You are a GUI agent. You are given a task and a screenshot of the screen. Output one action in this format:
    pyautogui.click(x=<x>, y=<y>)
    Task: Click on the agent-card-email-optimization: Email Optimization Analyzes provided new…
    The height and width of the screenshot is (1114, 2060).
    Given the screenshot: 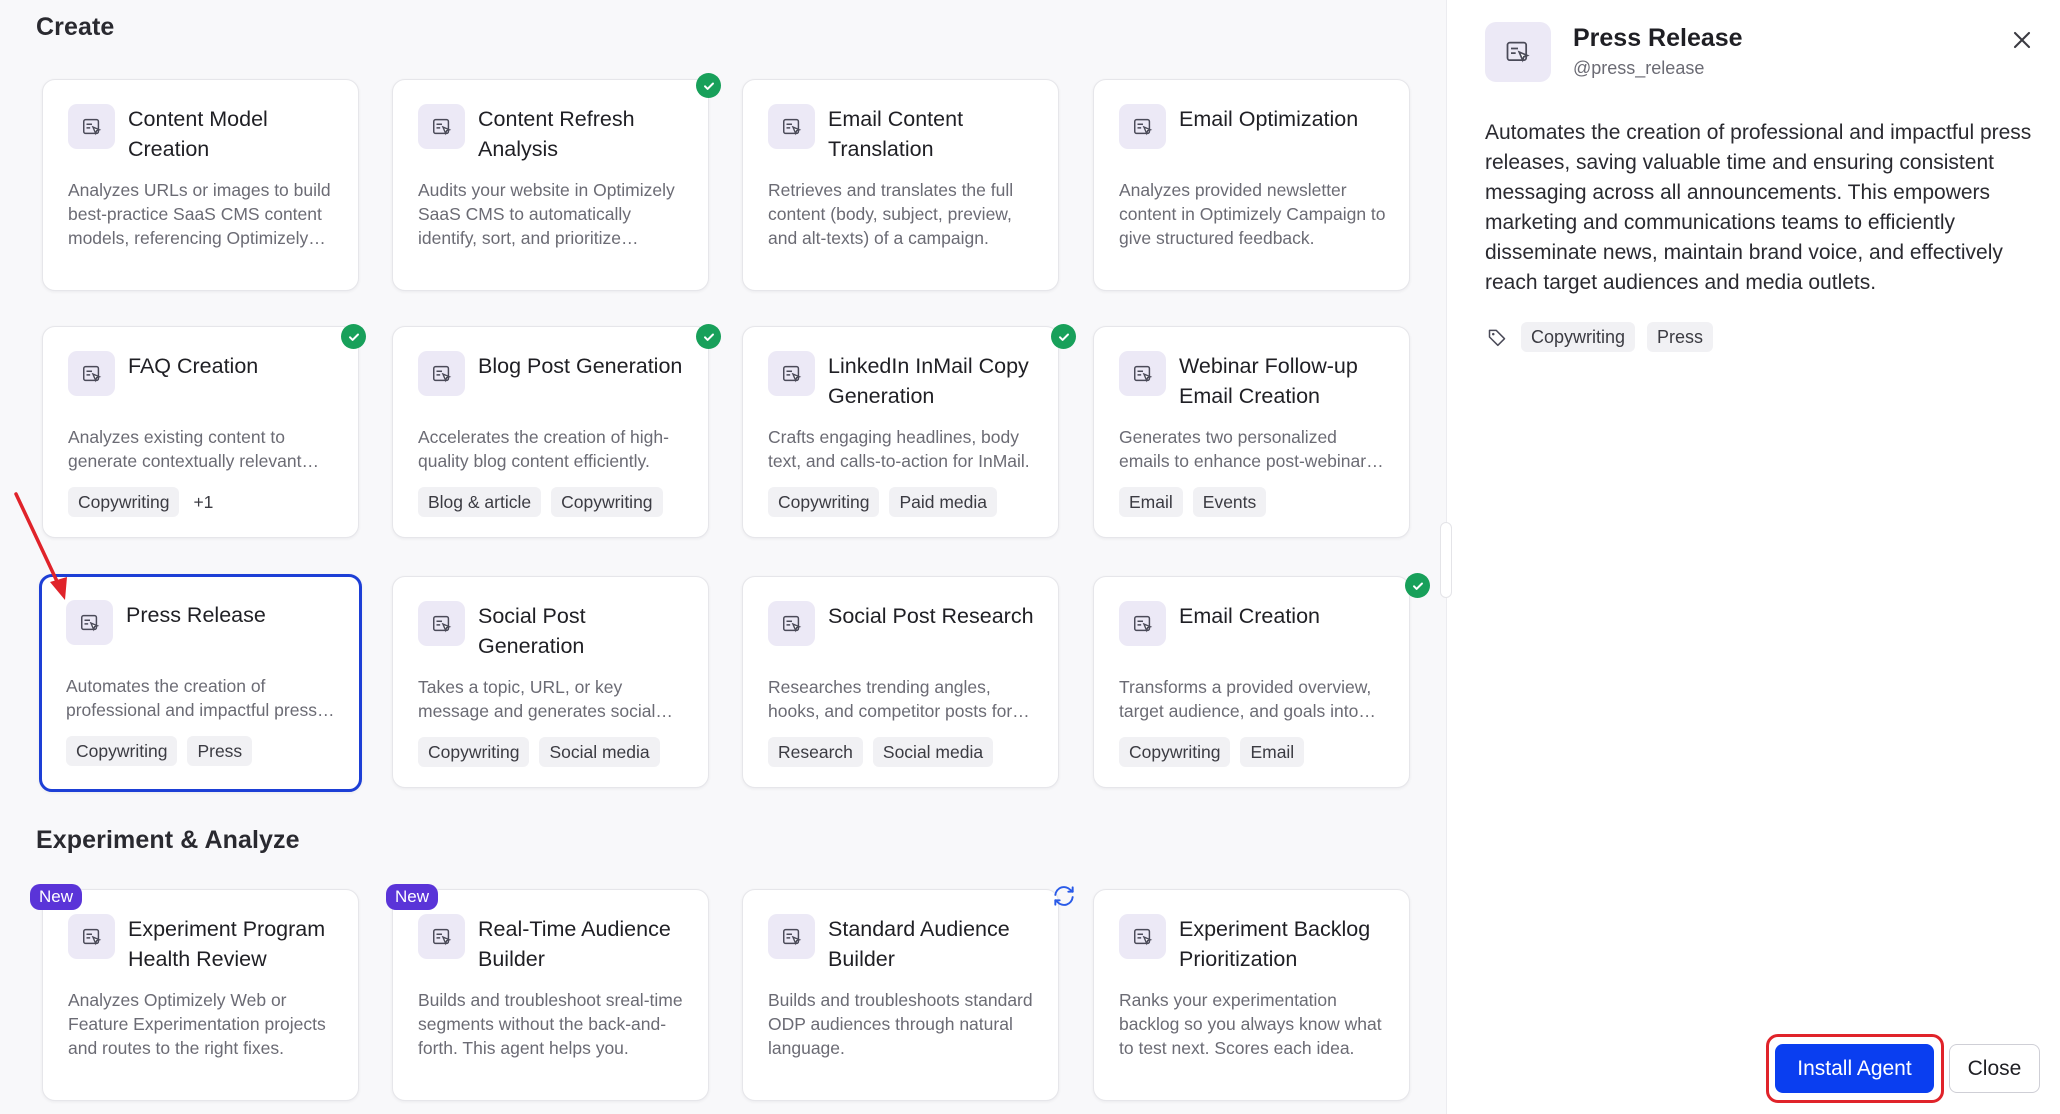 What is the action you would take?
    pyautogui.click(x=1251, y=185)
    